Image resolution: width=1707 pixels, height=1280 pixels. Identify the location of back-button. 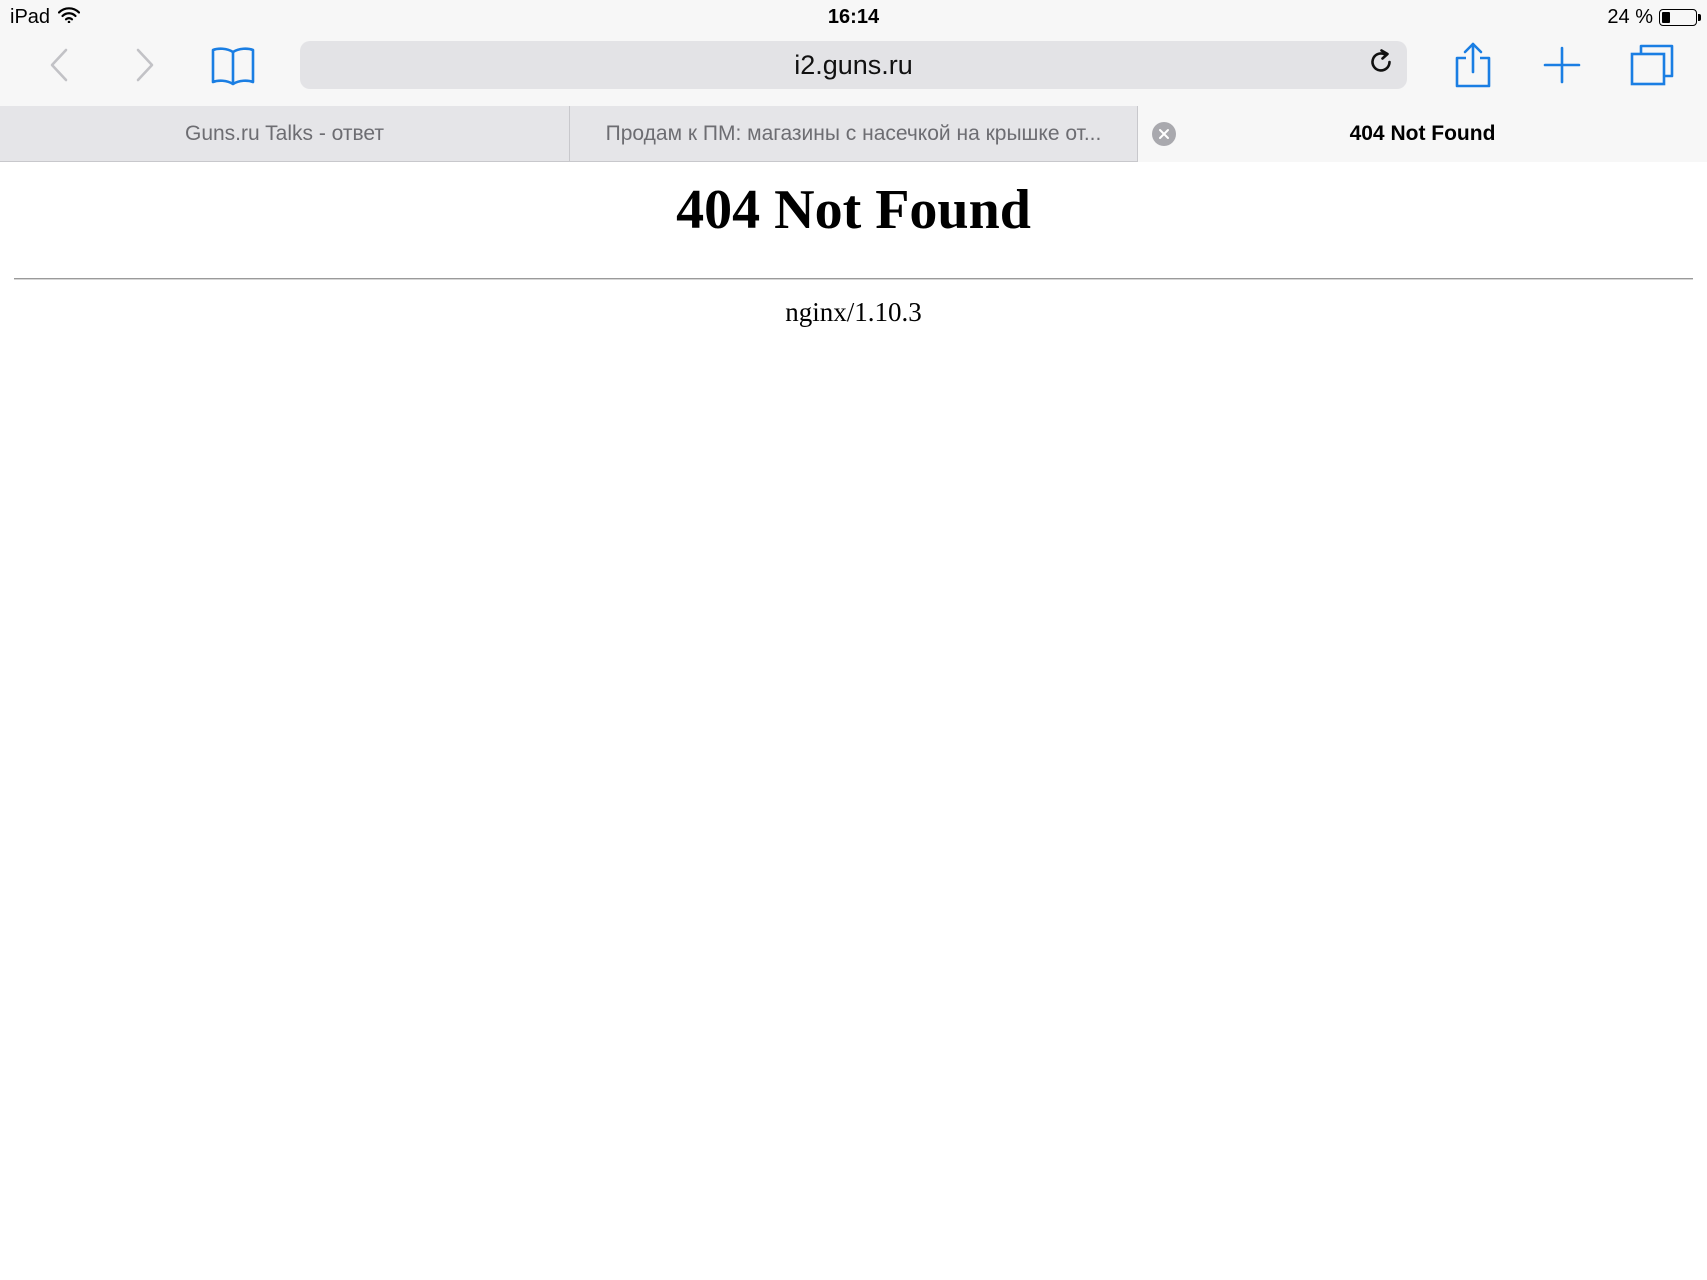
(59, 65).